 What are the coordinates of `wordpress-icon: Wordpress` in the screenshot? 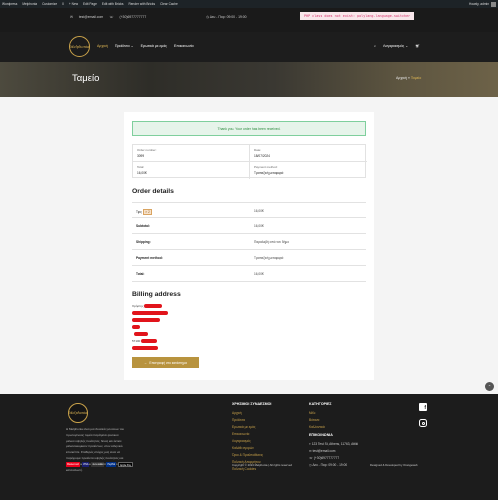 It's located at (9, 4).